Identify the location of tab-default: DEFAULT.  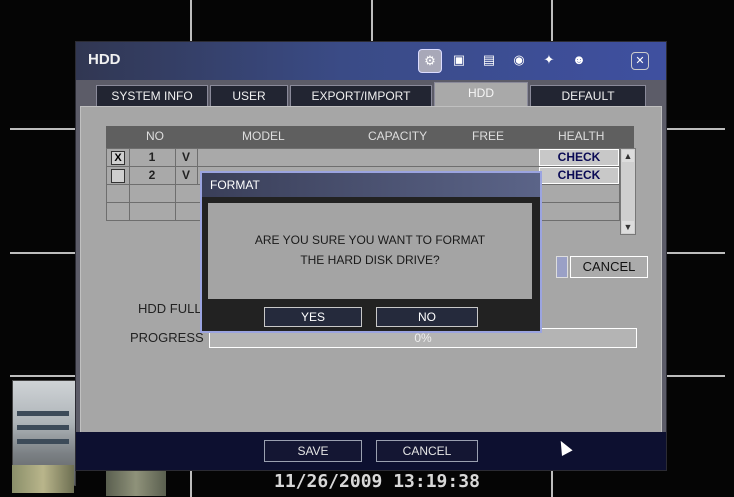
(588, 96).